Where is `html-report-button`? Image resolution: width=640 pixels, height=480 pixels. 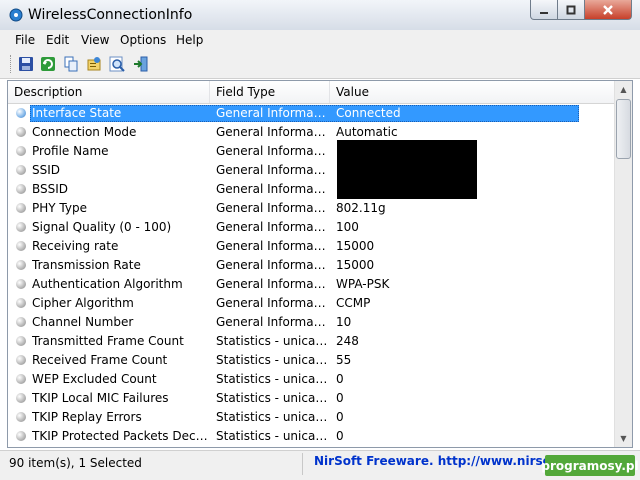
html-report-button is located at coordinates (94, 64).